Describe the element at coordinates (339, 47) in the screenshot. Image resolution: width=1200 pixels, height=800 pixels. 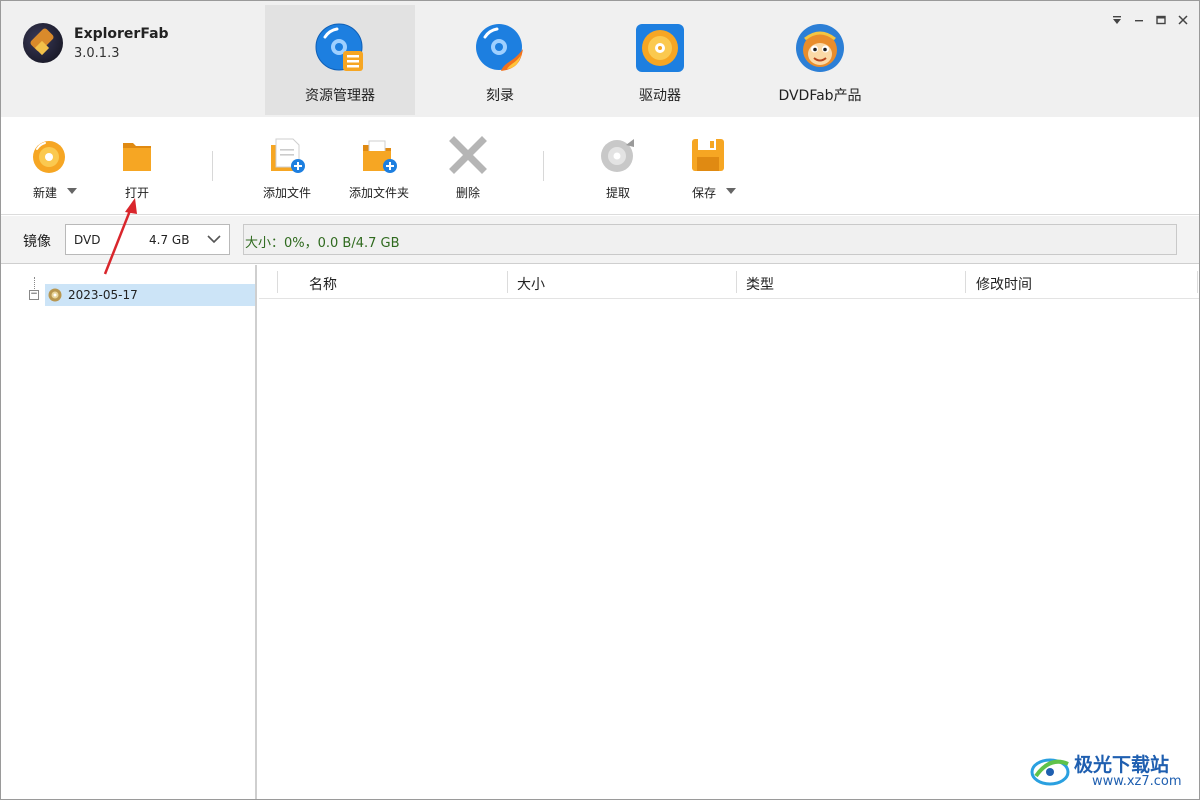
I see `disc-explorer-icon` at that location.